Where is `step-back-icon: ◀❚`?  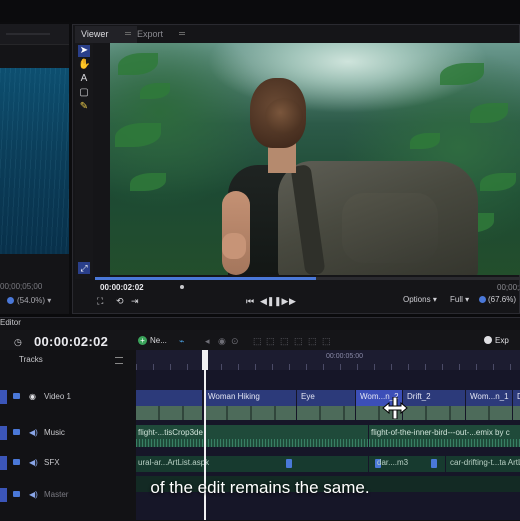 step-back-icon: ◀❚ is located at coordinates (267, 301).